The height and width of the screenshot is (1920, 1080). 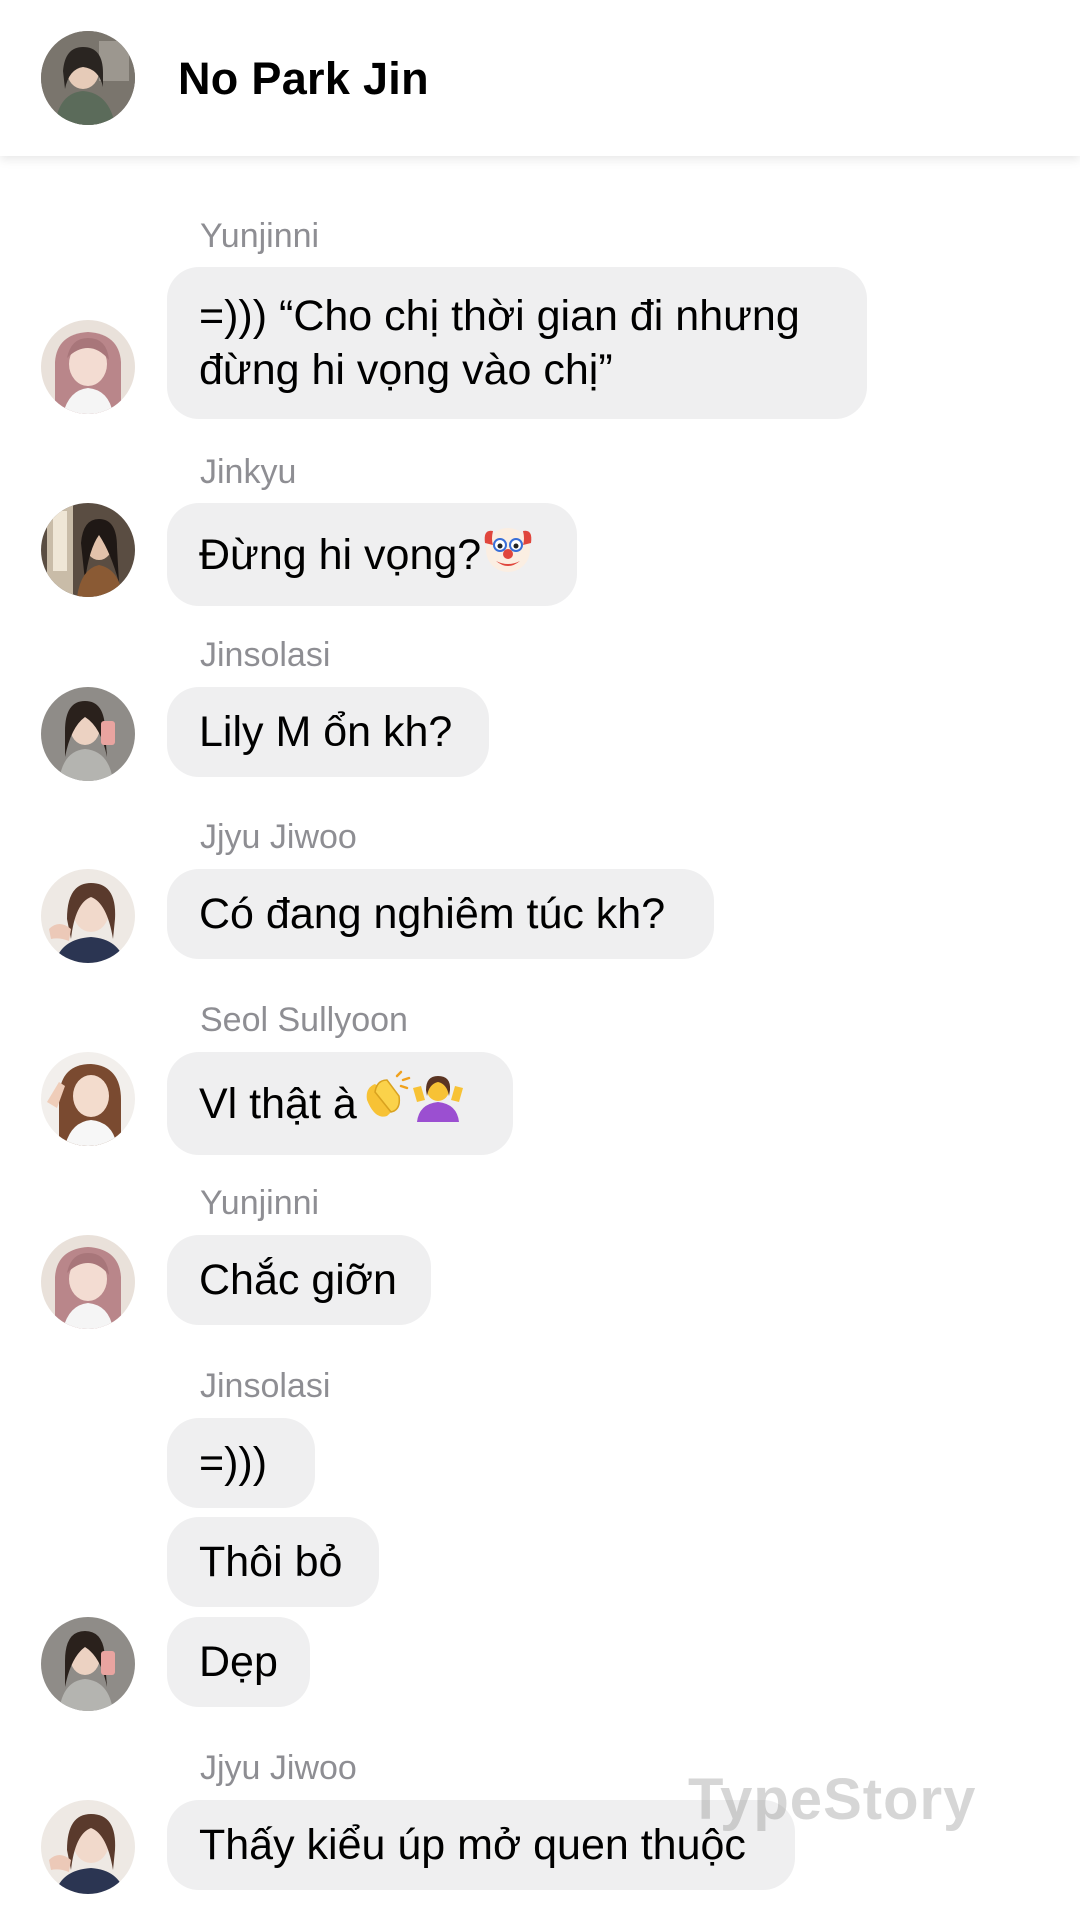 I want to click on message-bubble: Lily M ổn kh?, so click(x=328, y=732).